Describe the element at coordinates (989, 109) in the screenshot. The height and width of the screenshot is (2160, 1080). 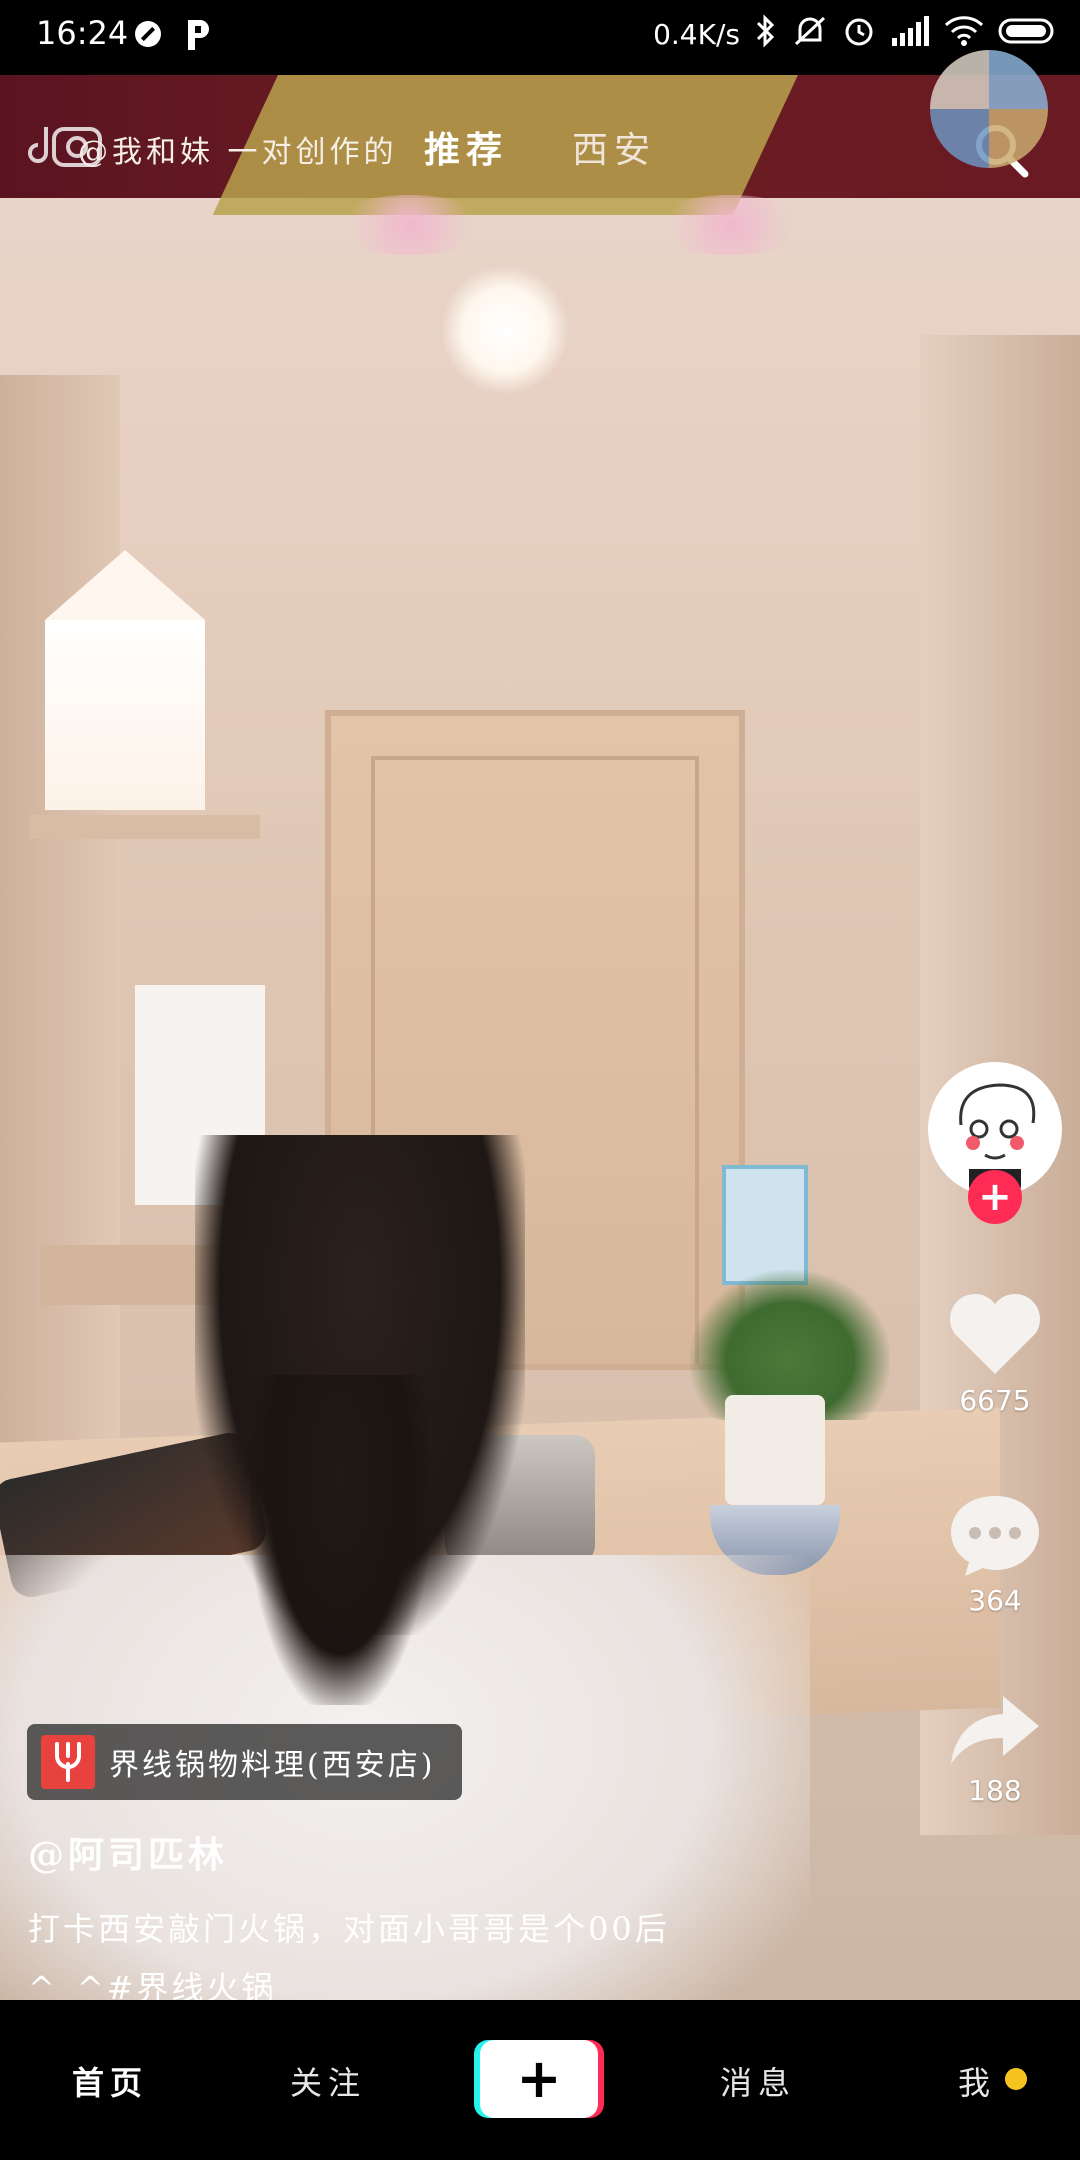
I see `live-avatar` at that location.